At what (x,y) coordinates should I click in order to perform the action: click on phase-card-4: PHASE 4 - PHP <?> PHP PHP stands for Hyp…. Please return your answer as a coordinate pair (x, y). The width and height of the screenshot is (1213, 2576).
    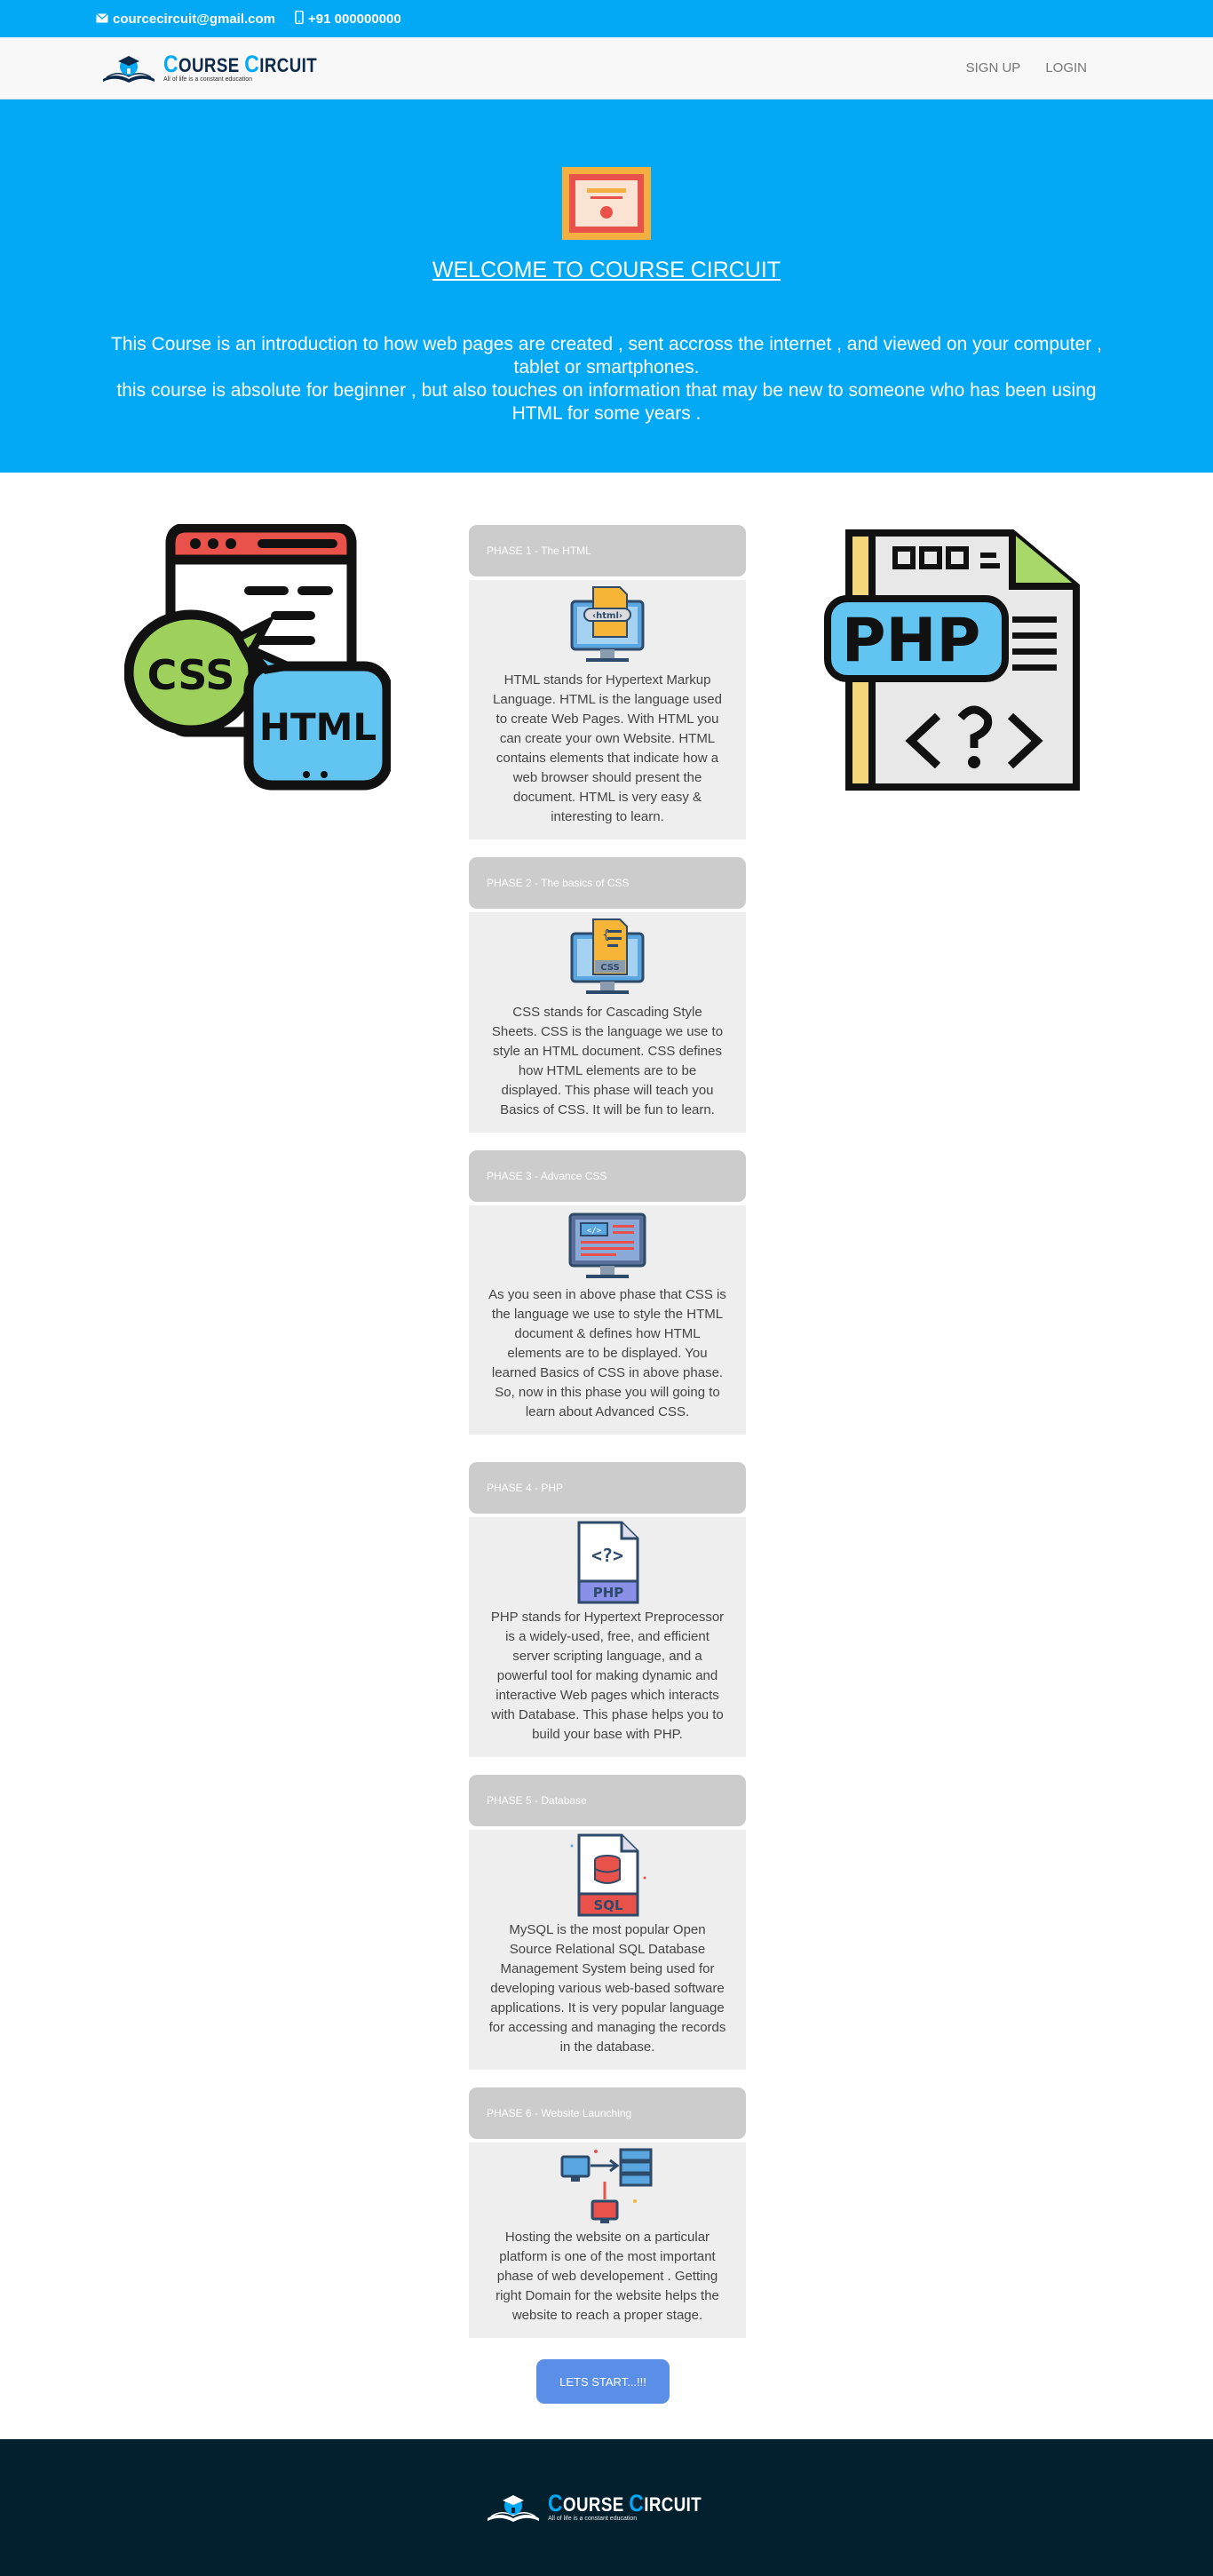
    Looking at the image, I should click on (608, 1609).